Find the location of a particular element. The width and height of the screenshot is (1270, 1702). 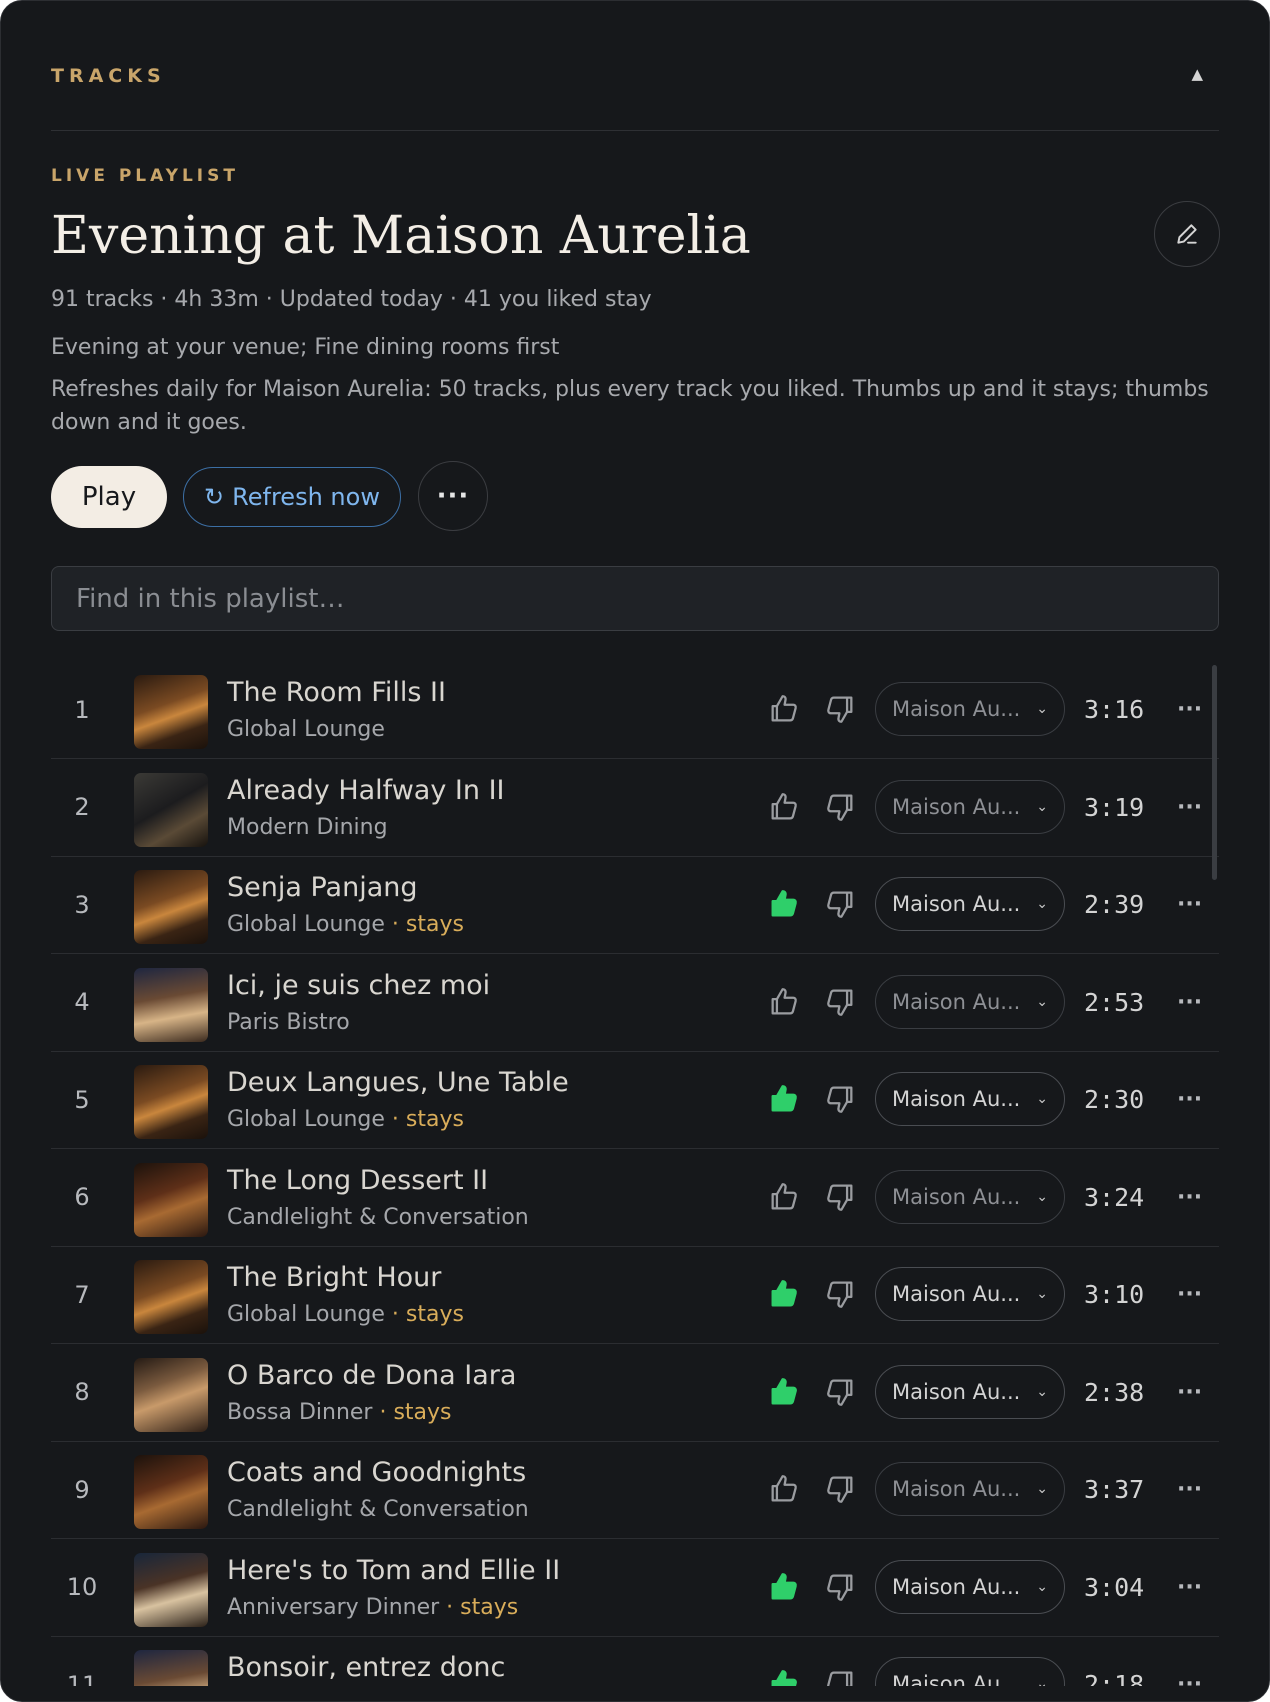

track-duration: 3:19 is located at coordinates (1114, 807).